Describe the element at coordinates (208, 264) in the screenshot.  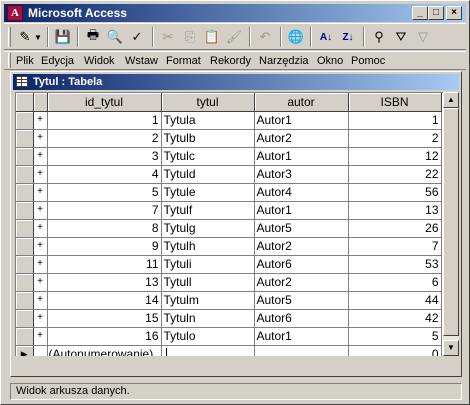
I see `cell-tytul: Tytuli` at that location.